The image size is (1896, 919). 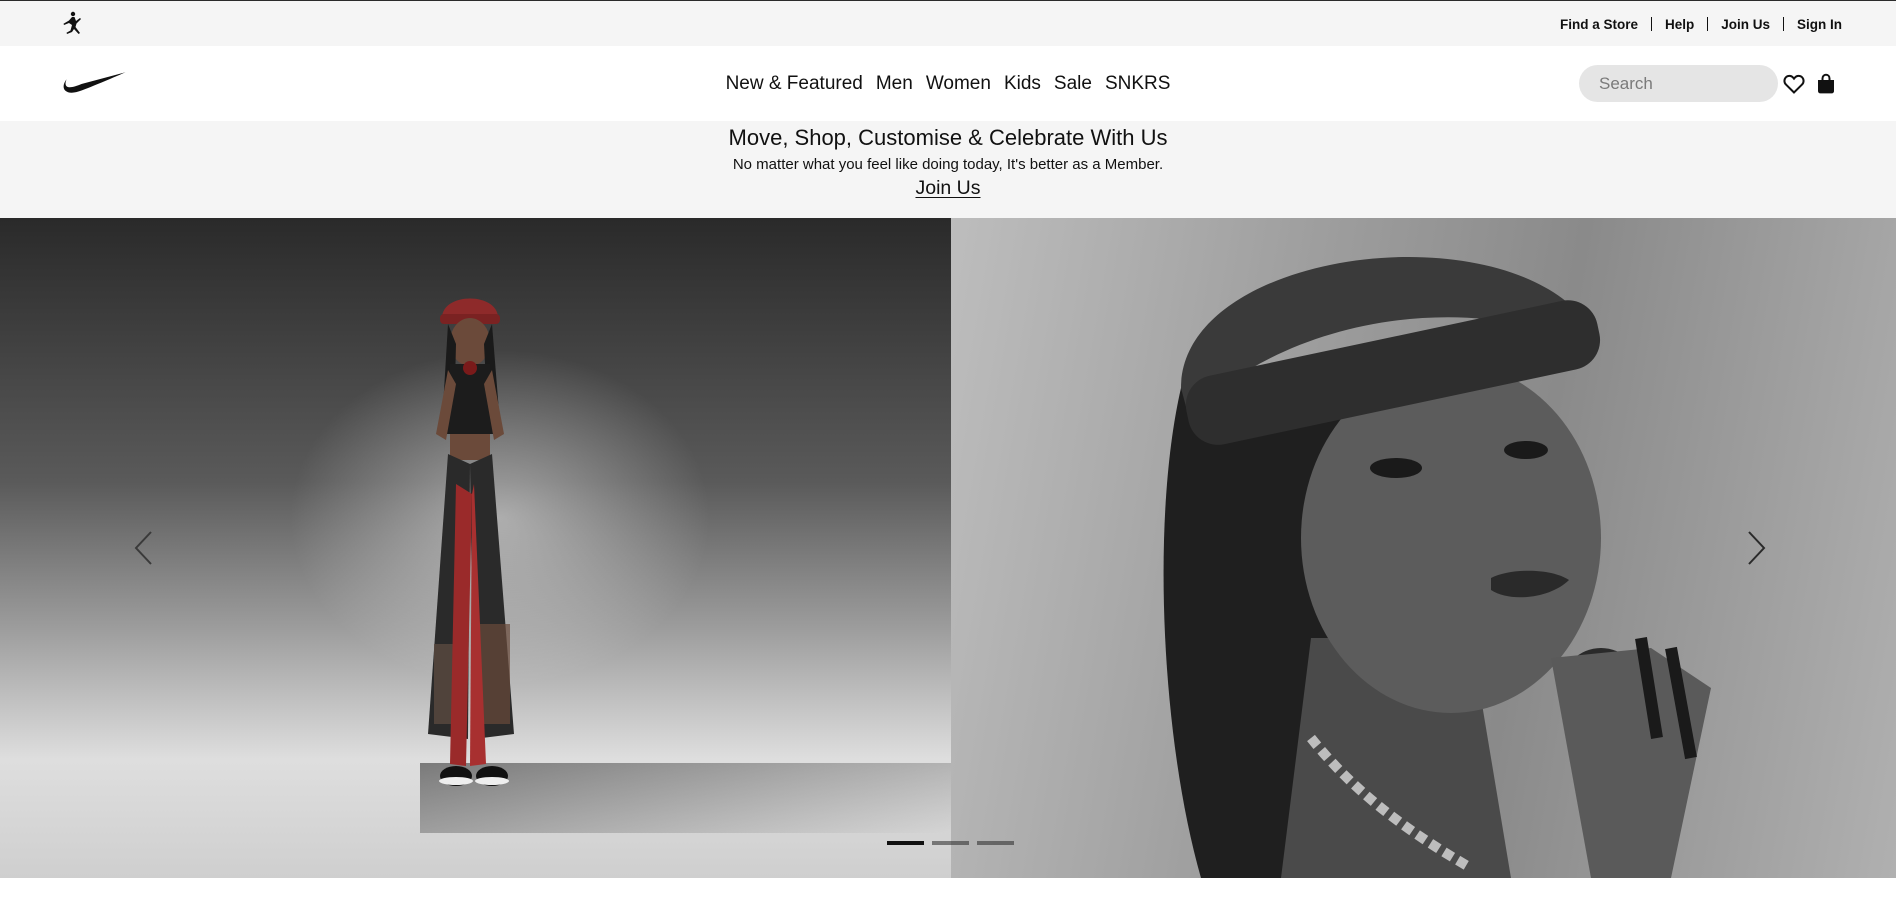 What do you see at coordinates (94, 82) in the screenshot?
I see `nike-swoosh-icon` at bounding box center [94, 82].